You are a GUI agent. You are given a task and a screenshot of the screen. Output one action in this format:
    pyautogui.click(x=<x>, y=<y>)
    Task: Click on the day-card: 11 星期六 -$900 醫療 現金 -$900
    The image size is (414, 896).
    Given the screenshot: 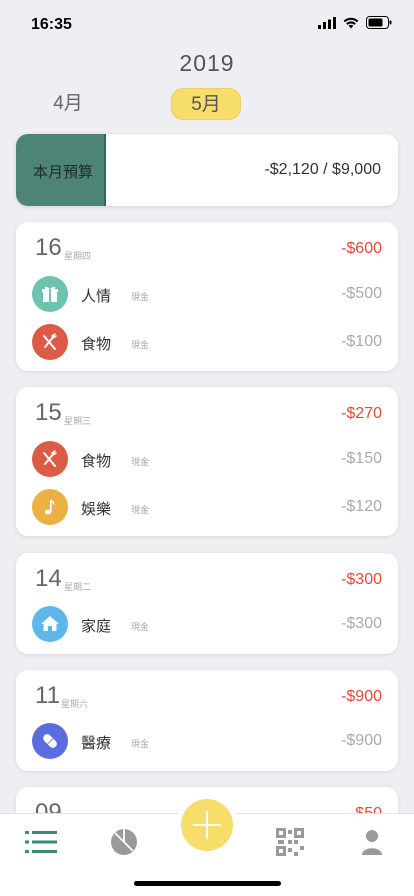 What is the action you would take?
    pyautogui.click(x=207, y=720)
    